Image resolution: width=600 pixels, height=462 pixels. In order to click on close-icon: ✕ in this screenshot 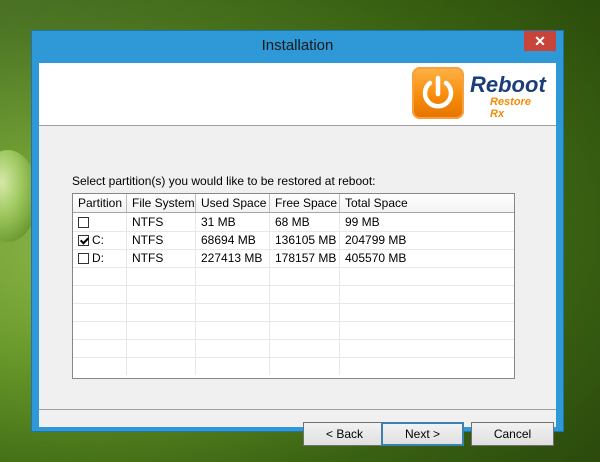, I will do `click(540, 41)`.